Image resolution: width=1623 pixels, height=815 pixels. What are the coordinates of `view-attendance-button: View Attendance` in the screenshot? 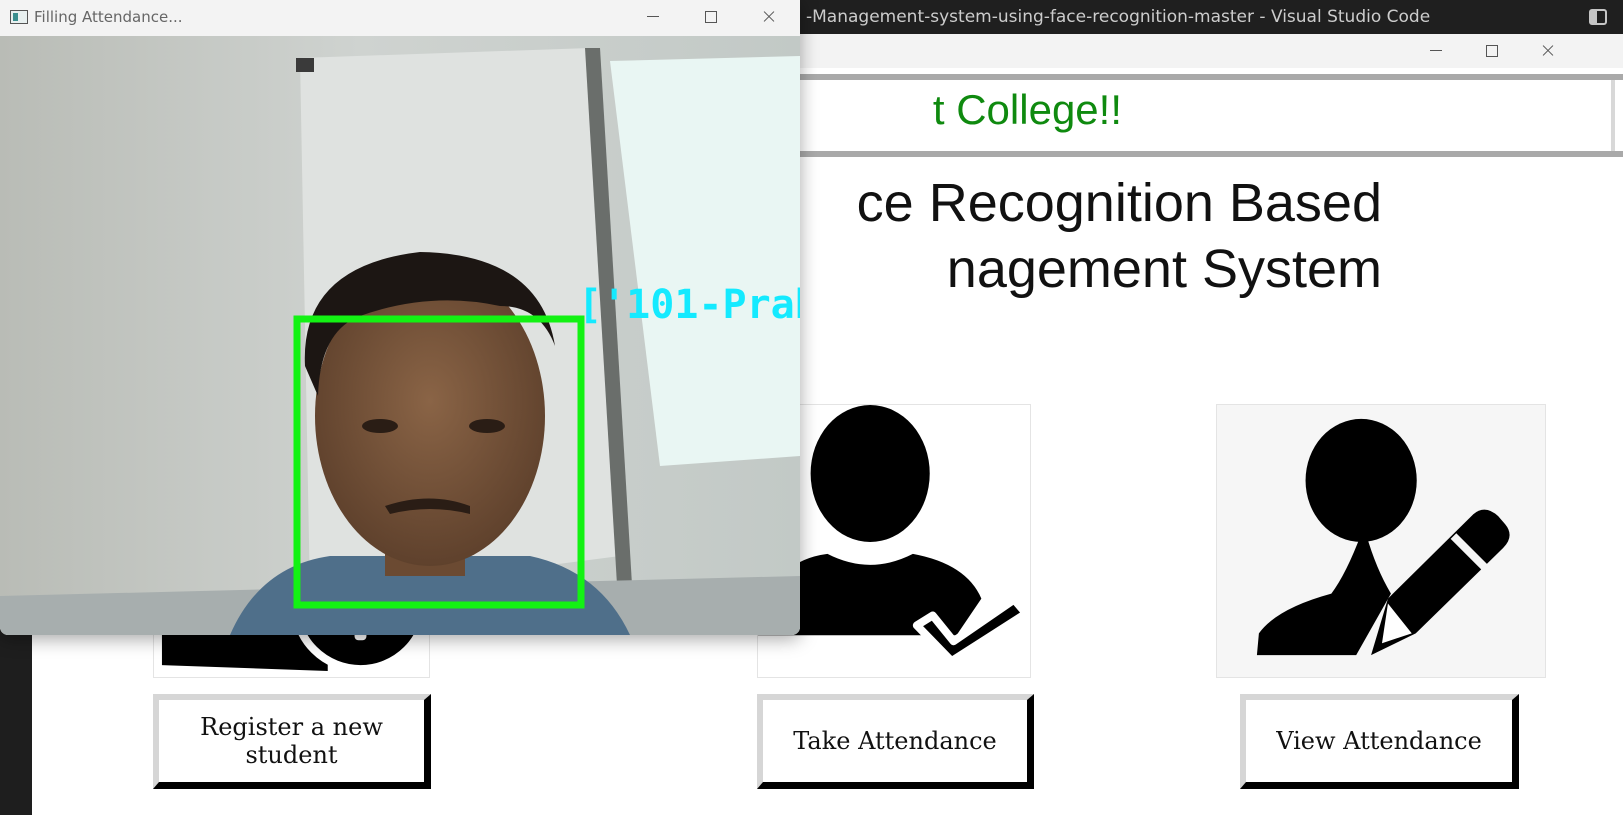 It's located at (1379, 741).